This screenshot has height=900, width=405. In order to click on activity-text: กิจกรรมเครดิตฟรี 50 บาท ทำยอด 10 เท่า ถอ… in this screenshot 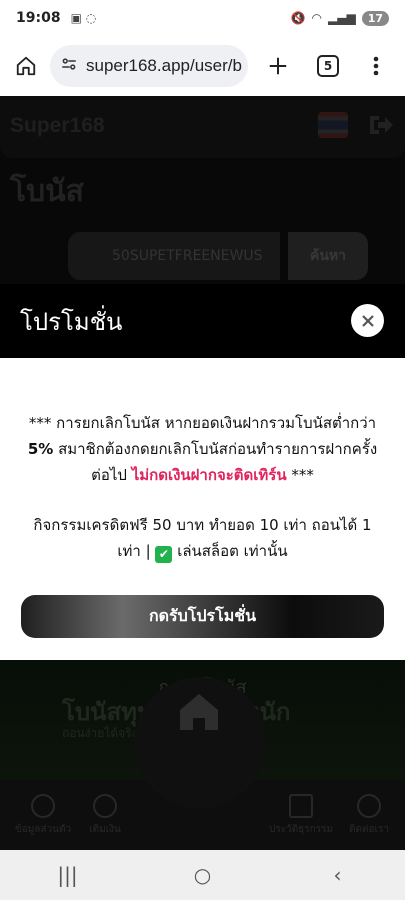, I will do `click(202, 539)`.